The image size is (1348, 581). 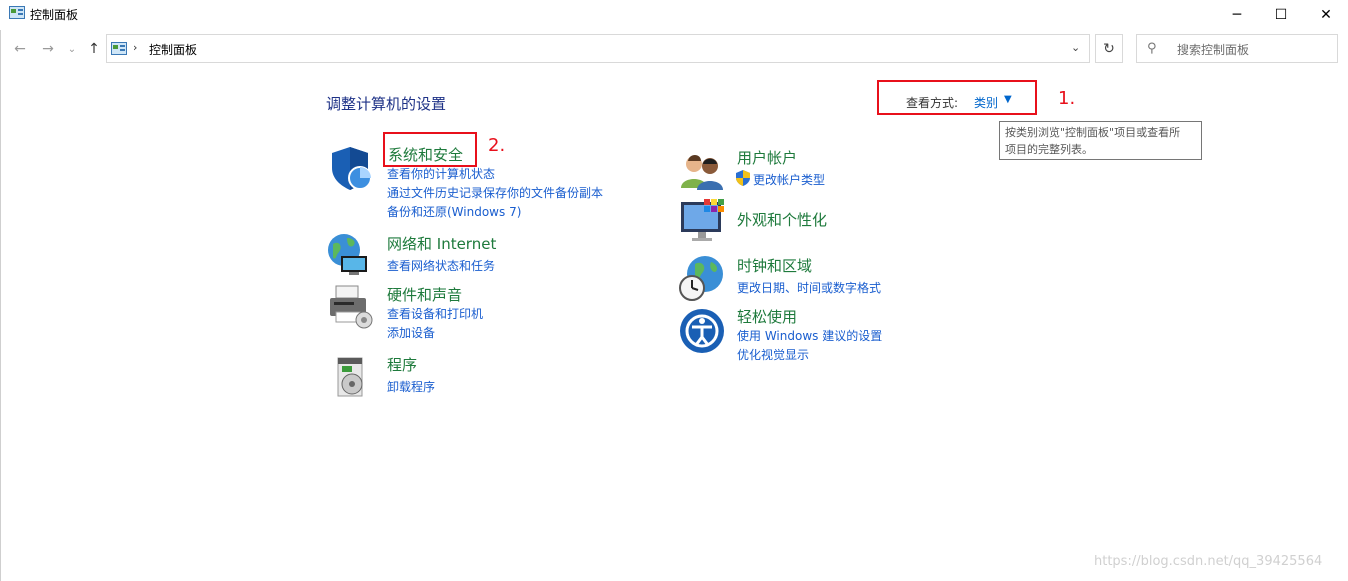 I want to click on tooltip-line: 按类别浏览"控制面板"项目或查看所, so click(x=1093, y=132).